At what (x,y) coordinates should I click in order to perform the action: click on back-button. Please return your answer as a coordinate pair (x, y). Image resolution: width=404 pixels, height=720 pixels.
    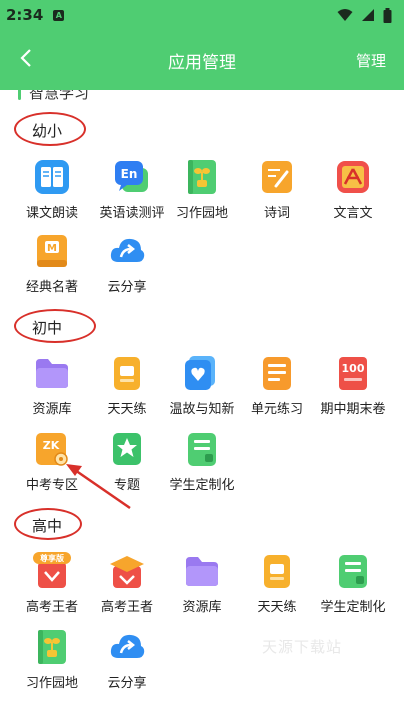
    Looking at the image, I should click on (26, 58).